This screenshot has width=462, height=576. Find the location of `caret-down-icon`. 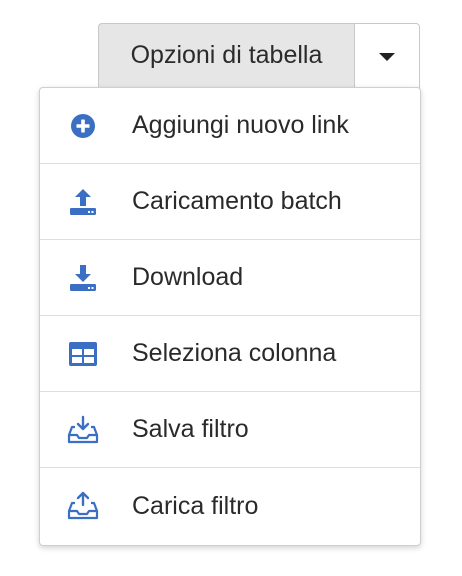

caret-down-icon is located at coordinates (387, 57).